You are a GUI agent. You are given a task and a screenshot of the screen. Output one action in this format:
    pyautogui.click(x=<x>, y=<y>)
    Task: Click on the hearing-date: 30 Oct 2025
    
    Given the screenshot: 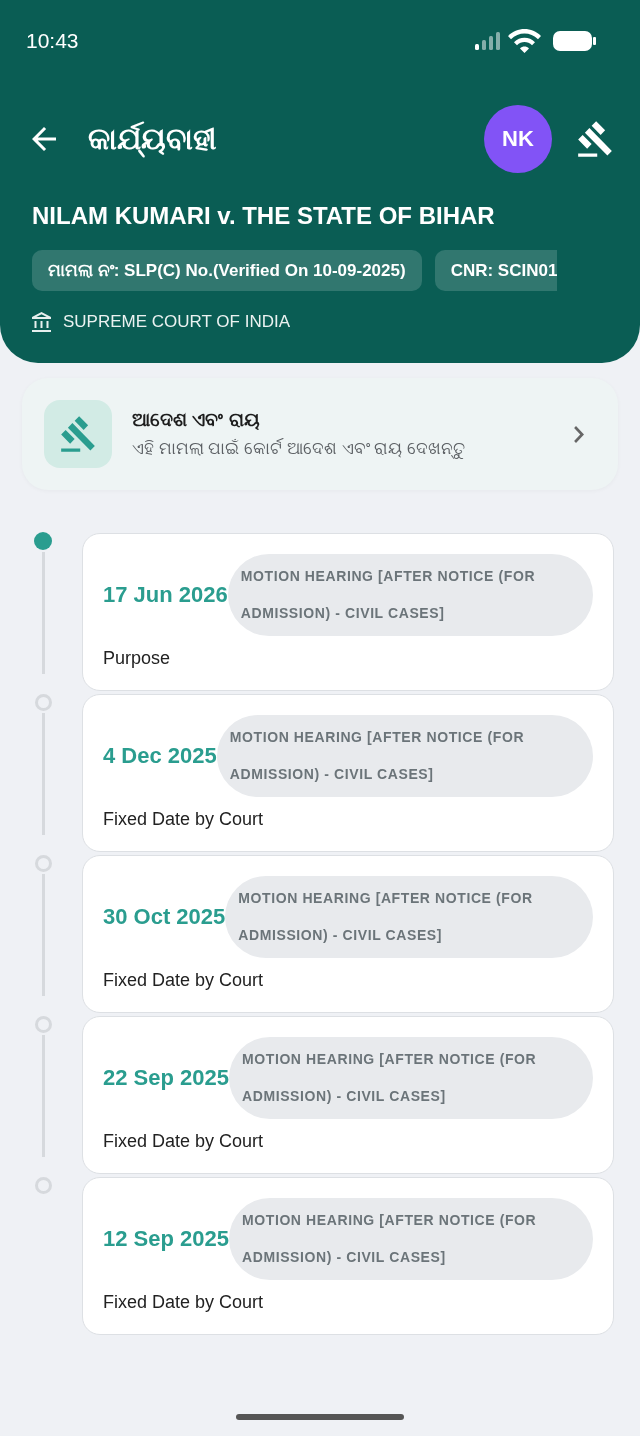 What is the action you would take?
    pyautogui.click(x=164, y=917)
    